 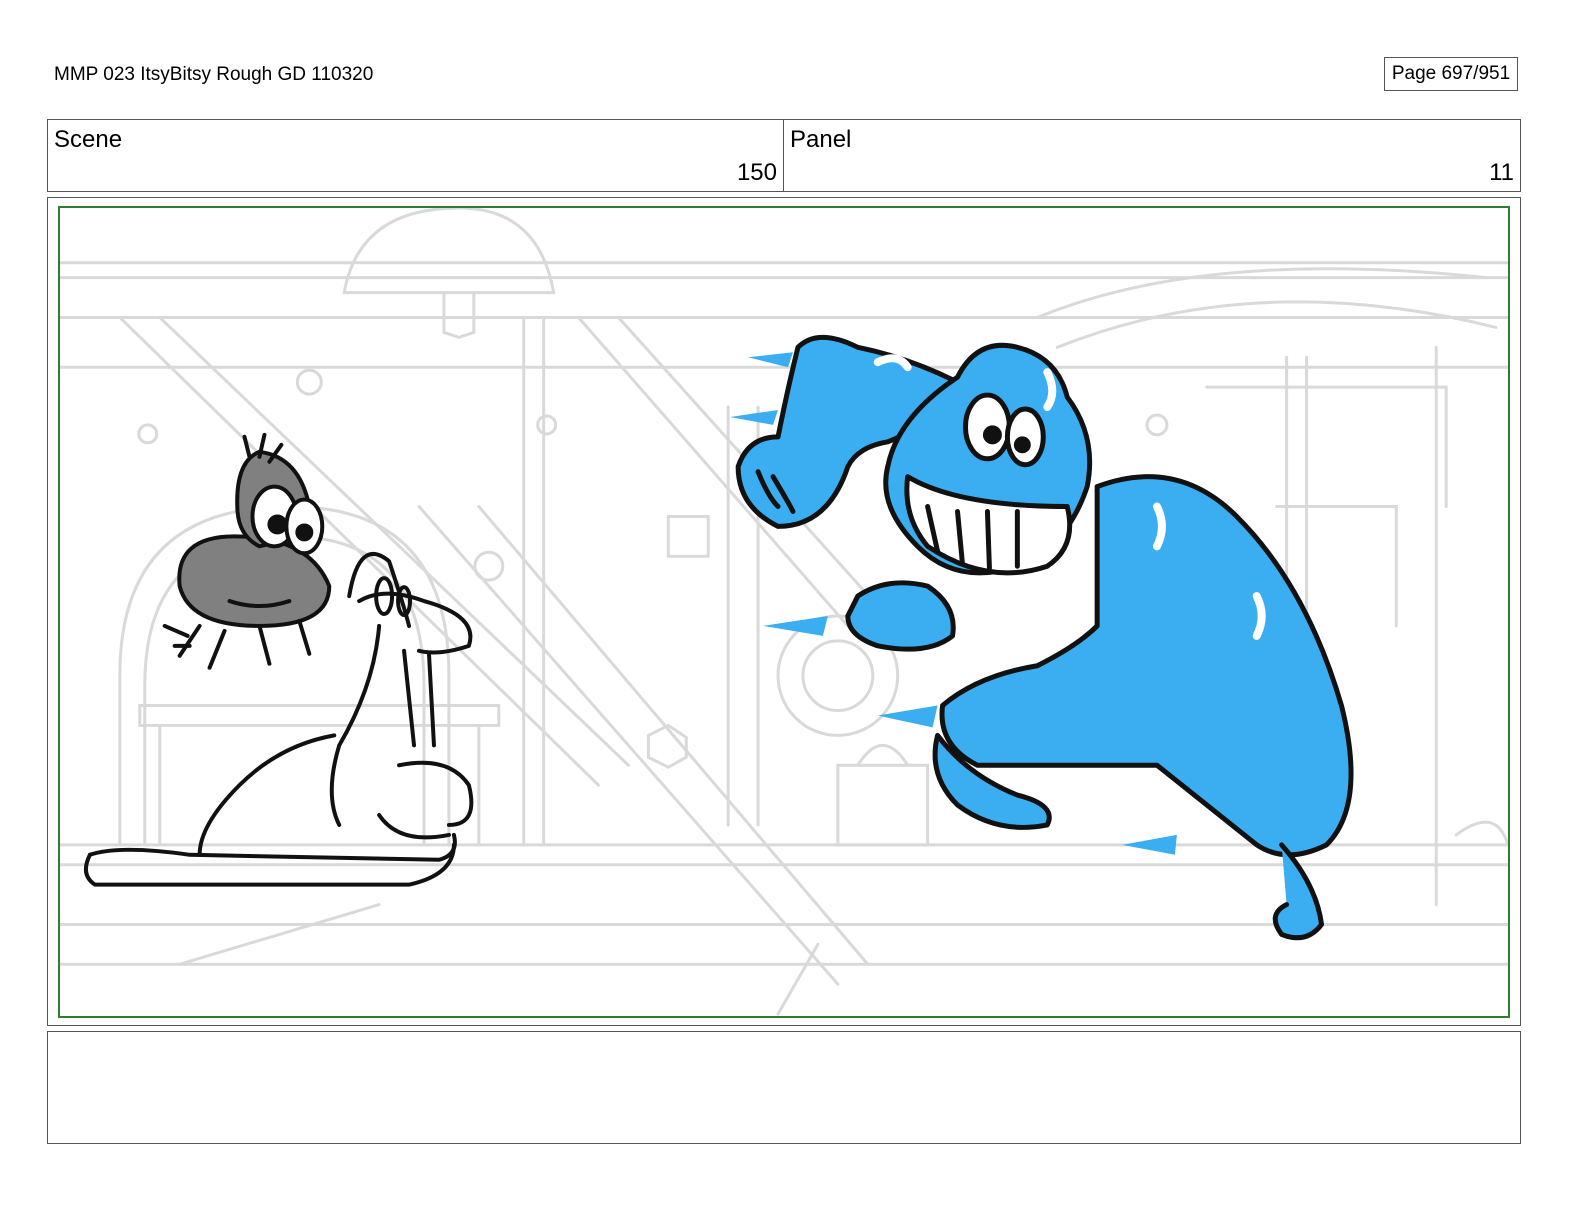 I want to click on scene-number: 150, so click(x=756, y=172).